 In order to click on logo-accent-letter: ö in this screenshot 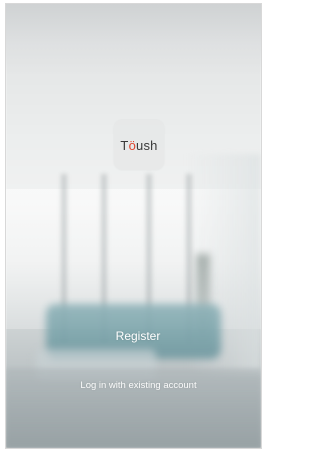, I will do `click(132, 145)`.